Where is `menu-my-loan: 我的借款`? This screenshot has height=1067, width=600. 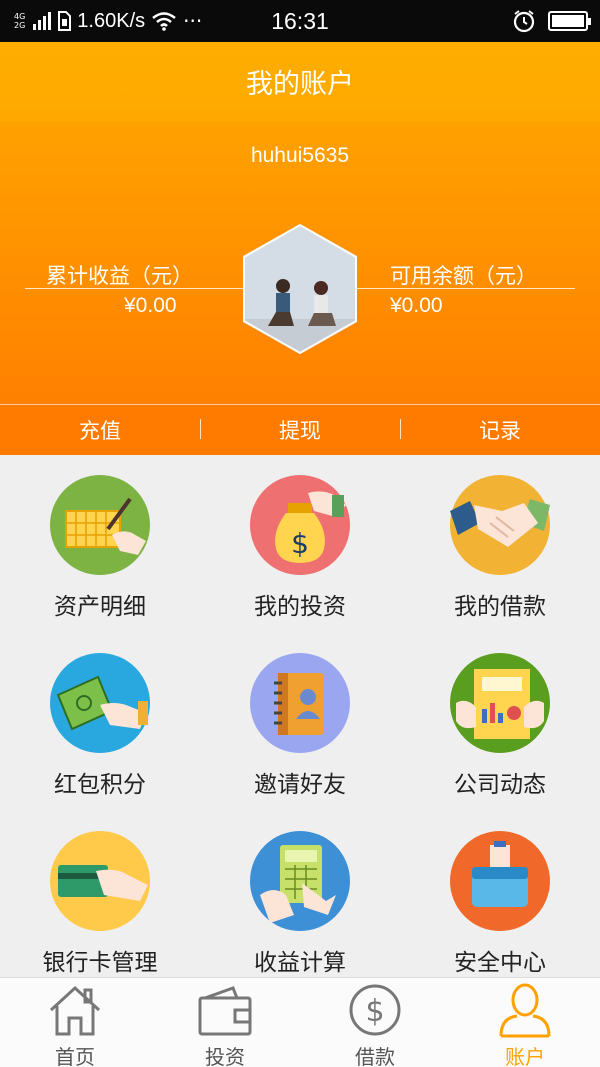
menu-my-loan: 我的借款 is located at coordinates (500, 544).